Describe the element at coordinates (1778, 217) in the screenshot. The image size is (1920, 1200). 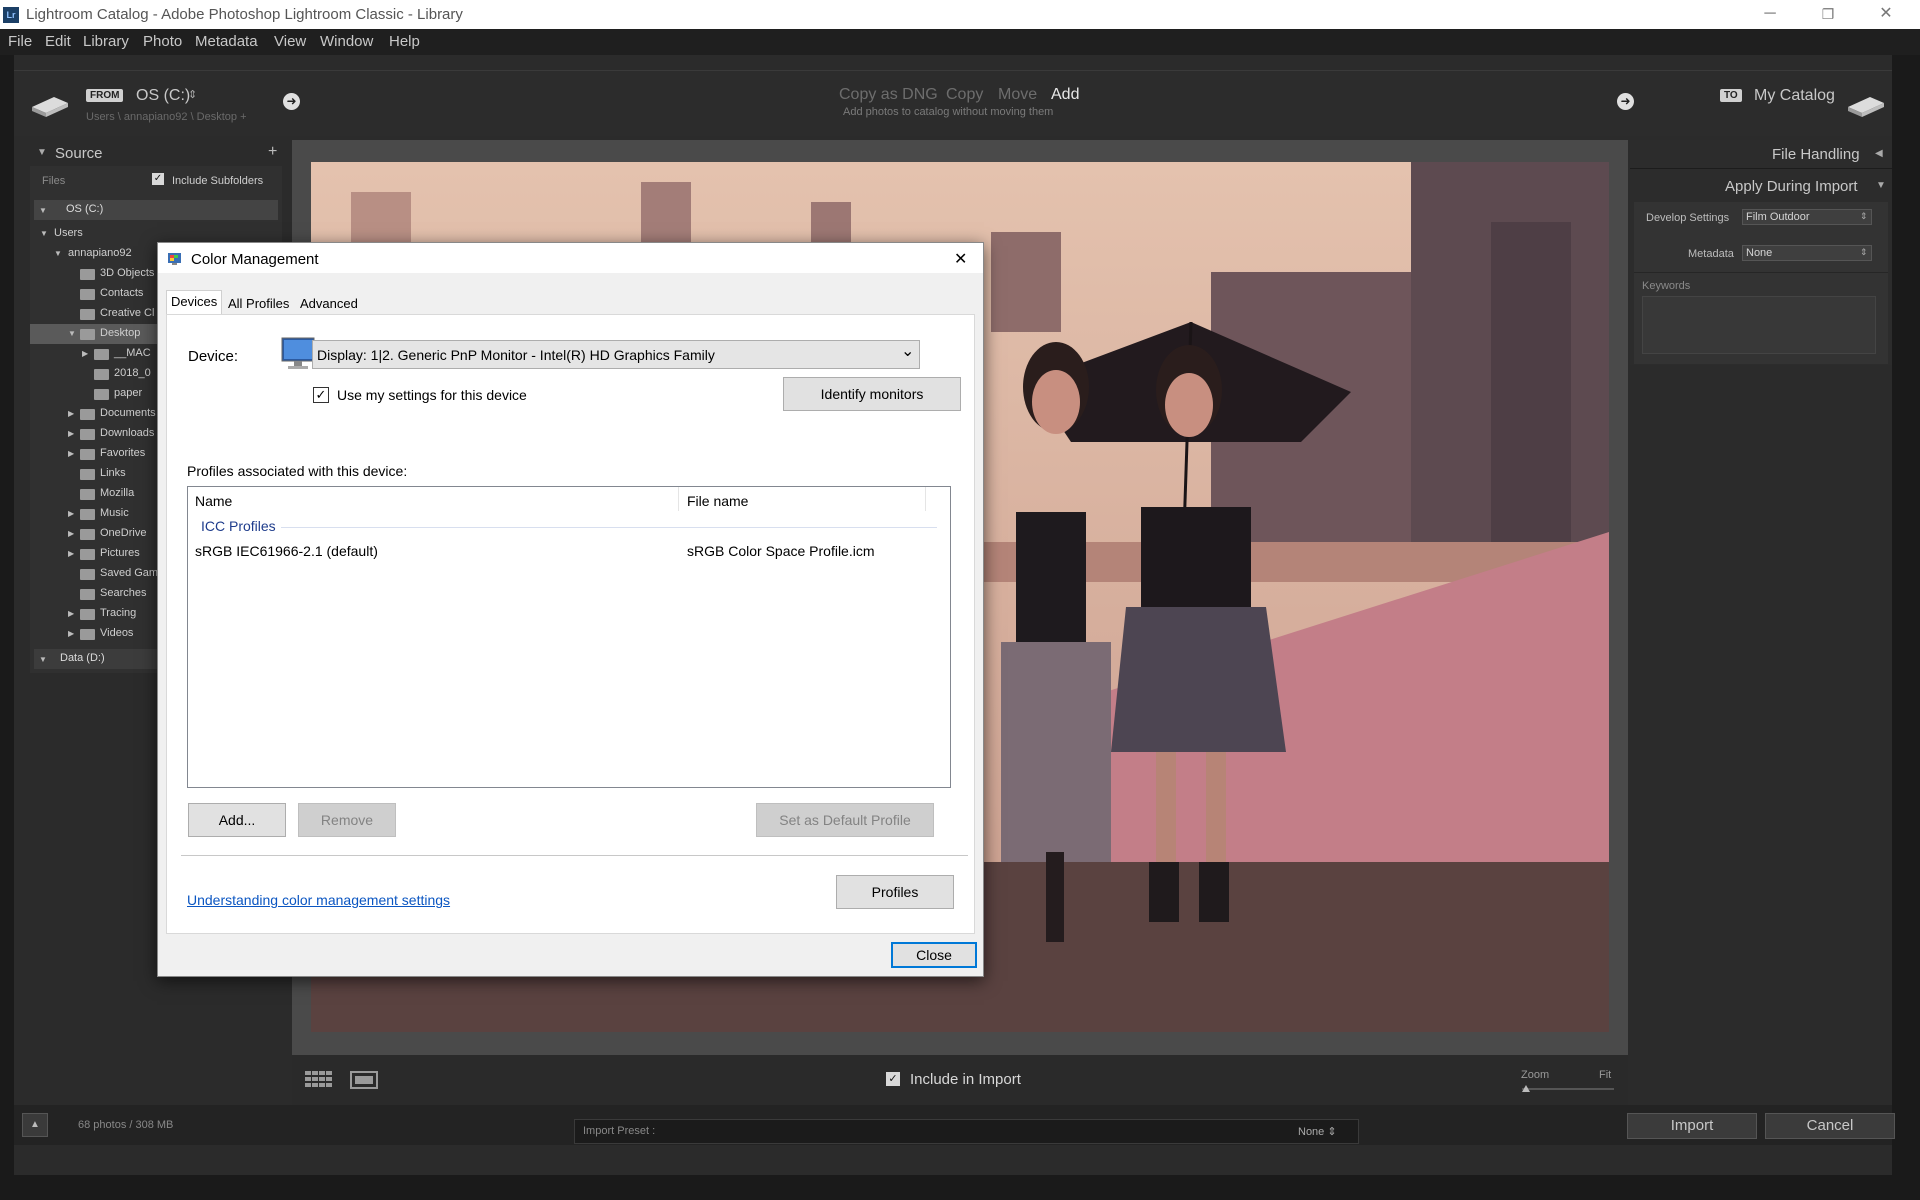
I see `develop-settings-value: Film Outdoor` at that location.